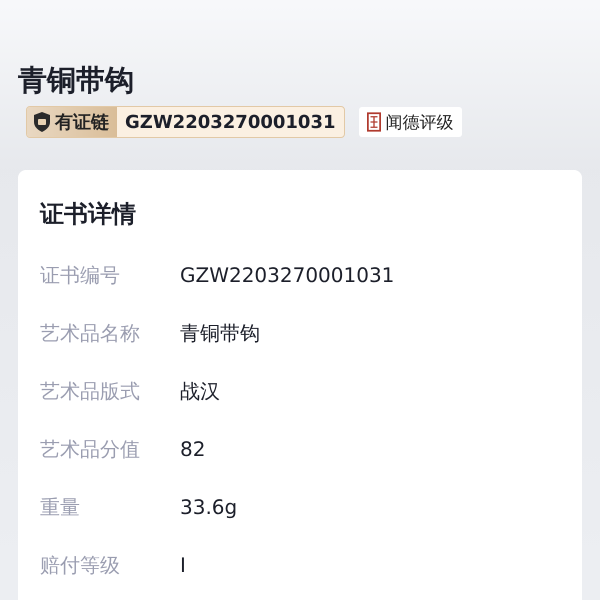  What do you see at coordinates (209, 507) in the screenshot?
I see `field-value: 33.6g` at bounding box center [209, 507].